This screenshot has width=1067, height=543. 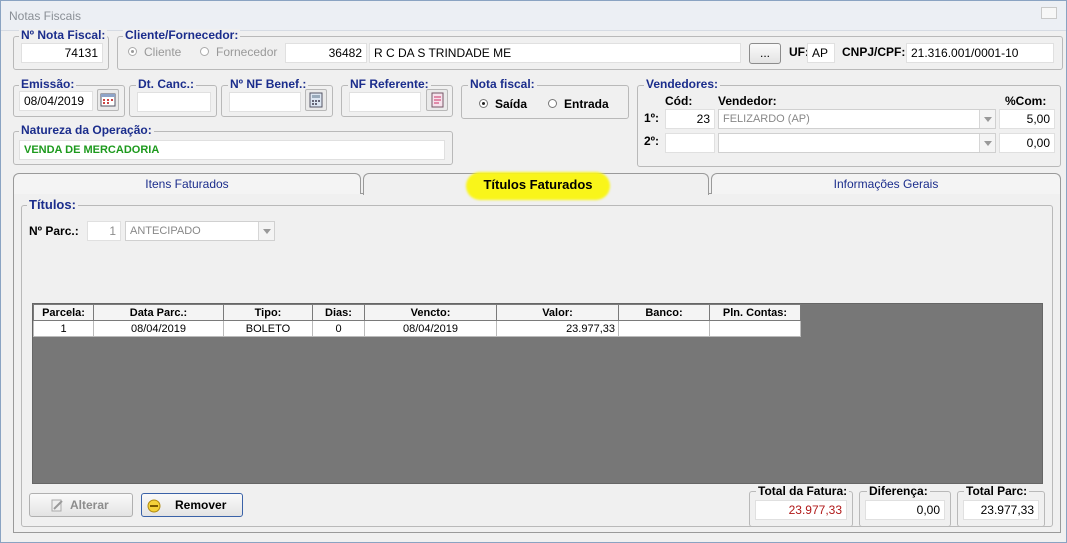 I want to click on emissao-calendar-button, so click(x=108, y=100).